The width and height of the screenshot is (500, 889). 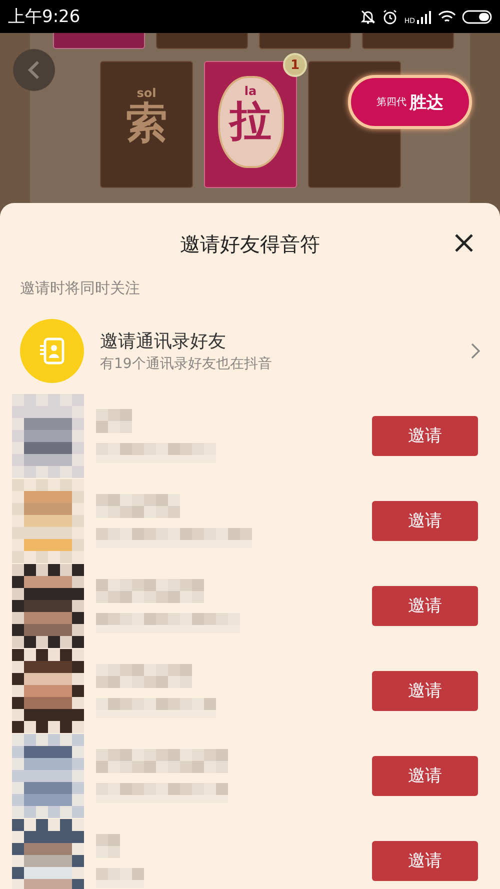 I want to click on hint-text: 邀请时将同时关注, so click(x=80, y=288).